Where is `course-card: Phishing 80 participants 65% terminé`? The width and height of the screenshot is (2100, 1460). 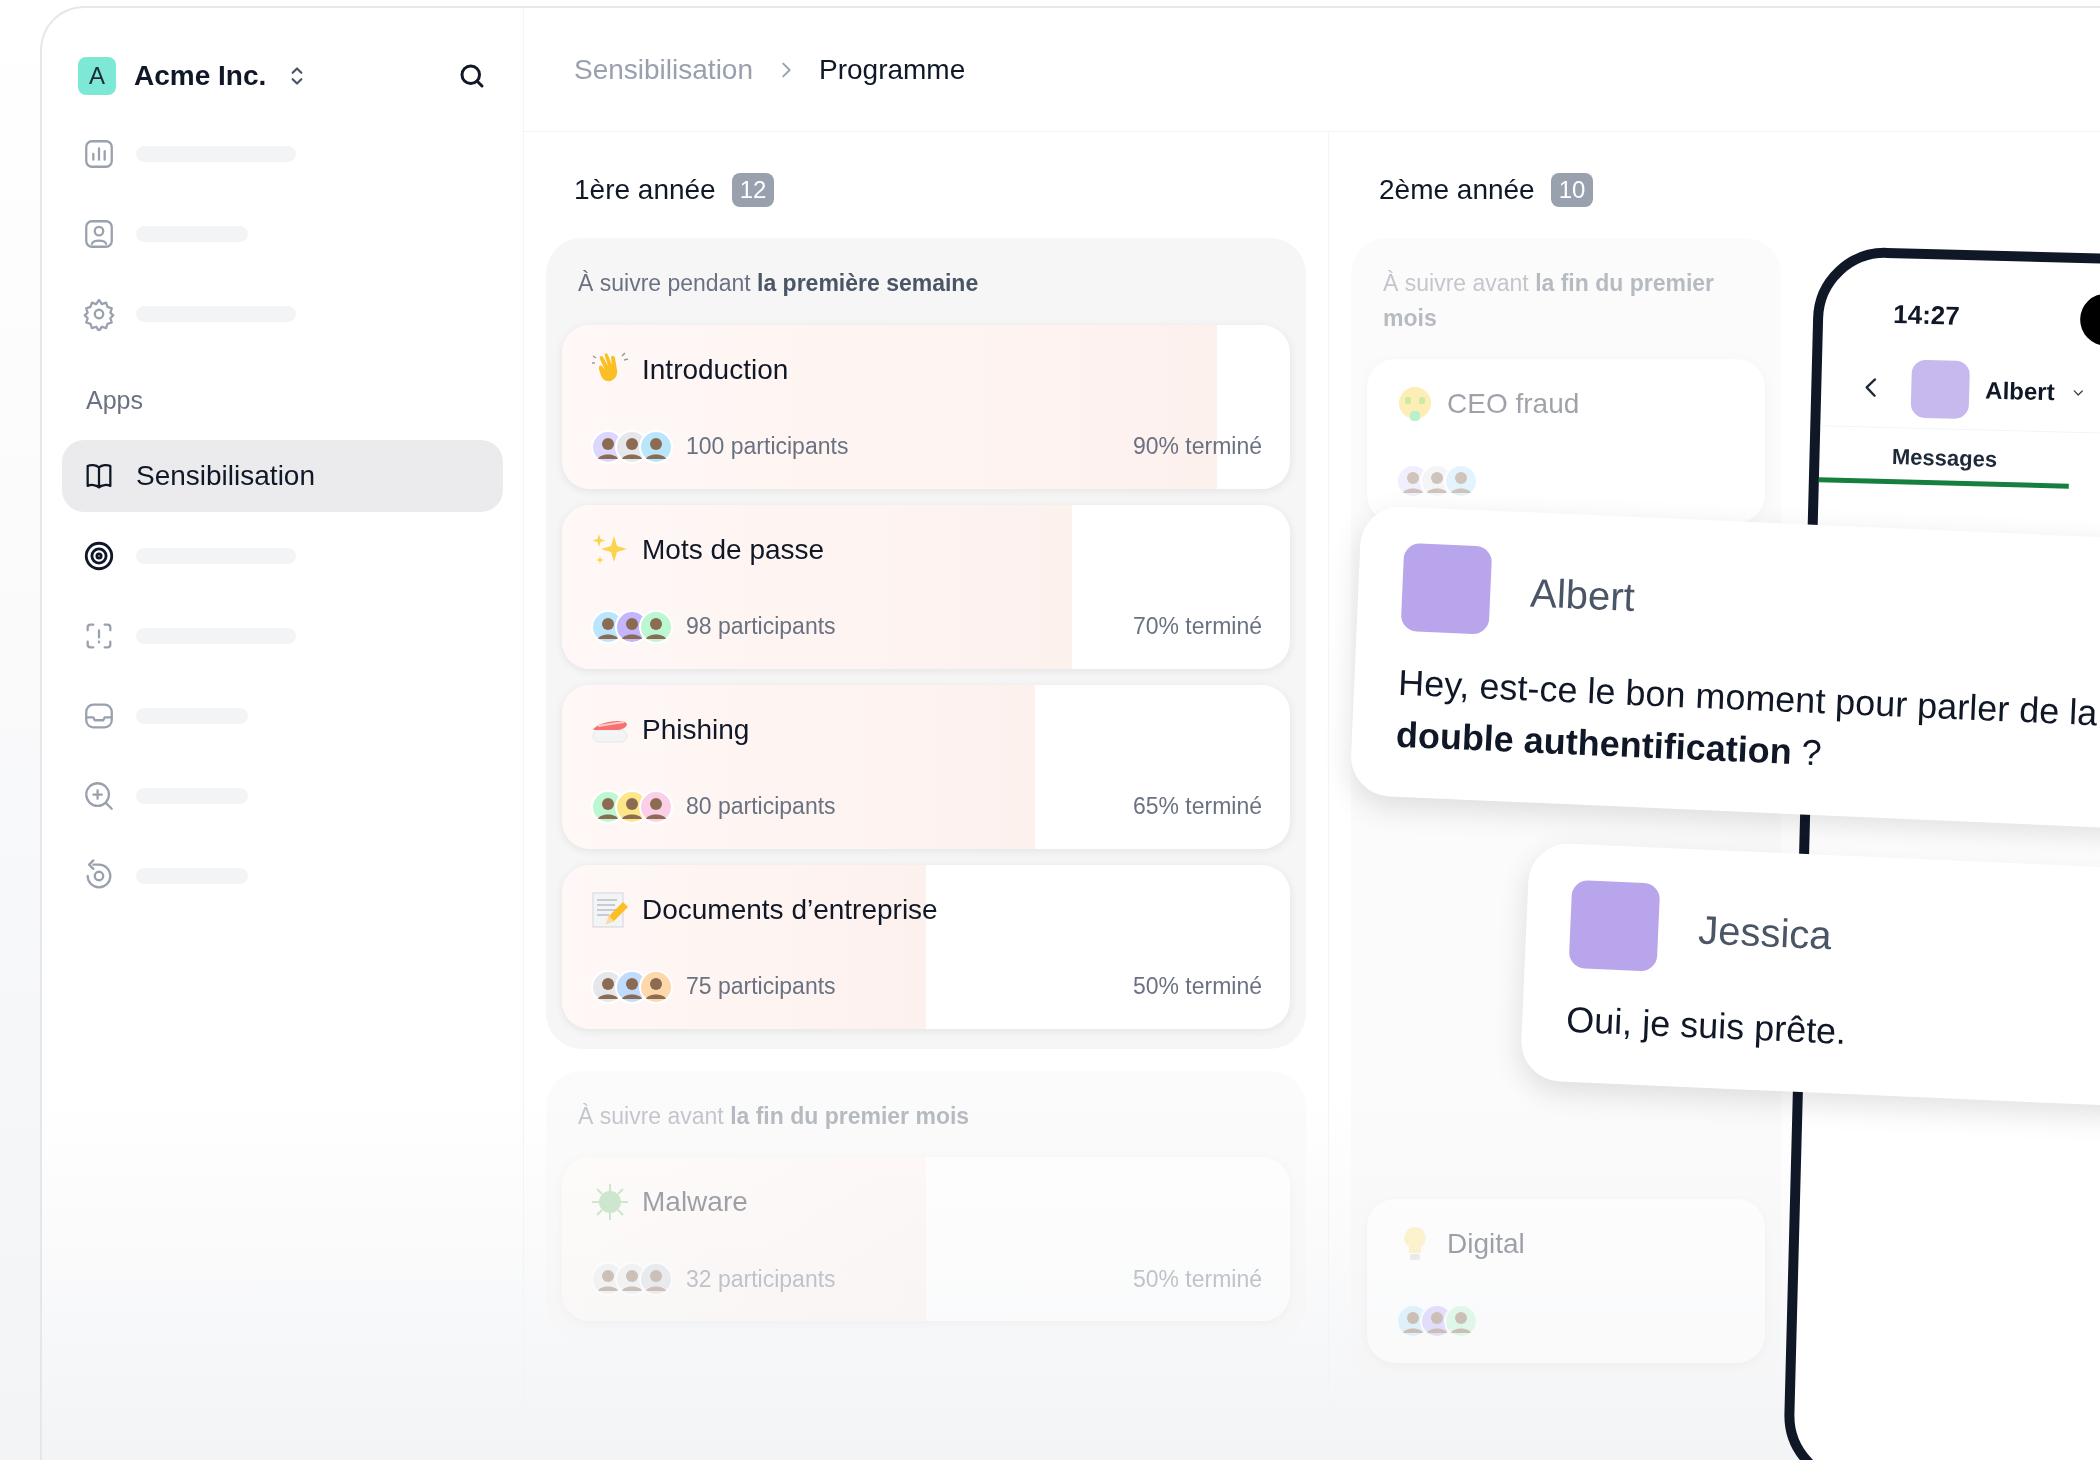 course-card: Phishing 80 participants 65% terminé is located at coordinates (926, 766).